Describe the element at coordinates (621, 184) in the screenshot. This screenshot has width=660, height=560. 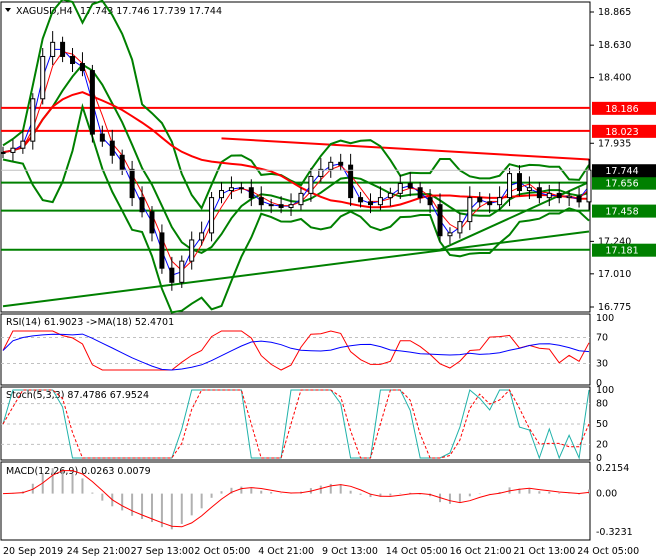
I see `level-label: 17.656` at that location.